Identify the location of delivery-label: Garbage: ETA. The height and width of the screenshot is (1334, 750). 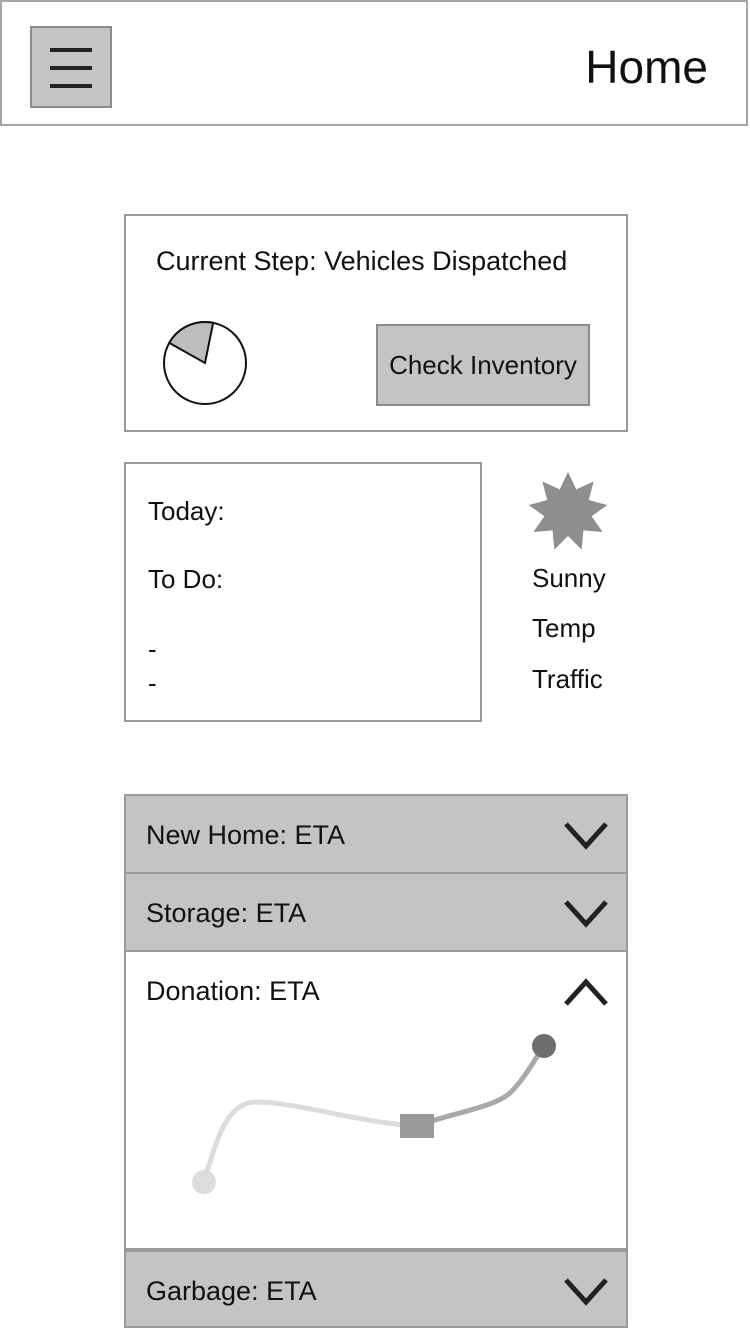
(231, 1291).